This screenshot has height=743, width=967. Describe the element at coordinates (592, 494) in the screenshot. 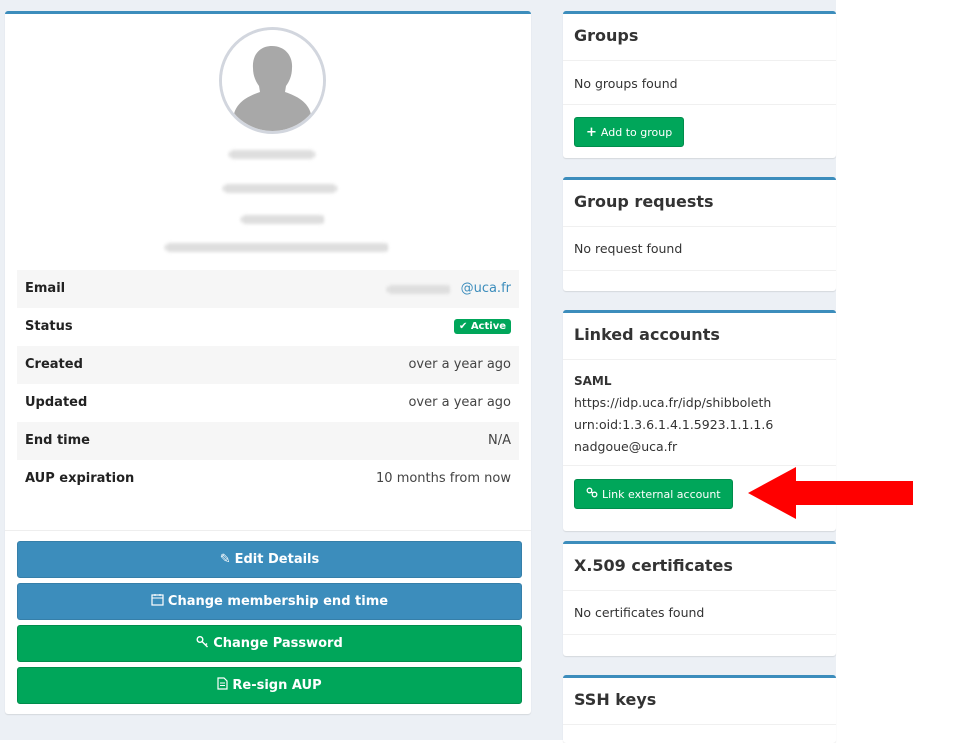

I see `link-icon` at that location.